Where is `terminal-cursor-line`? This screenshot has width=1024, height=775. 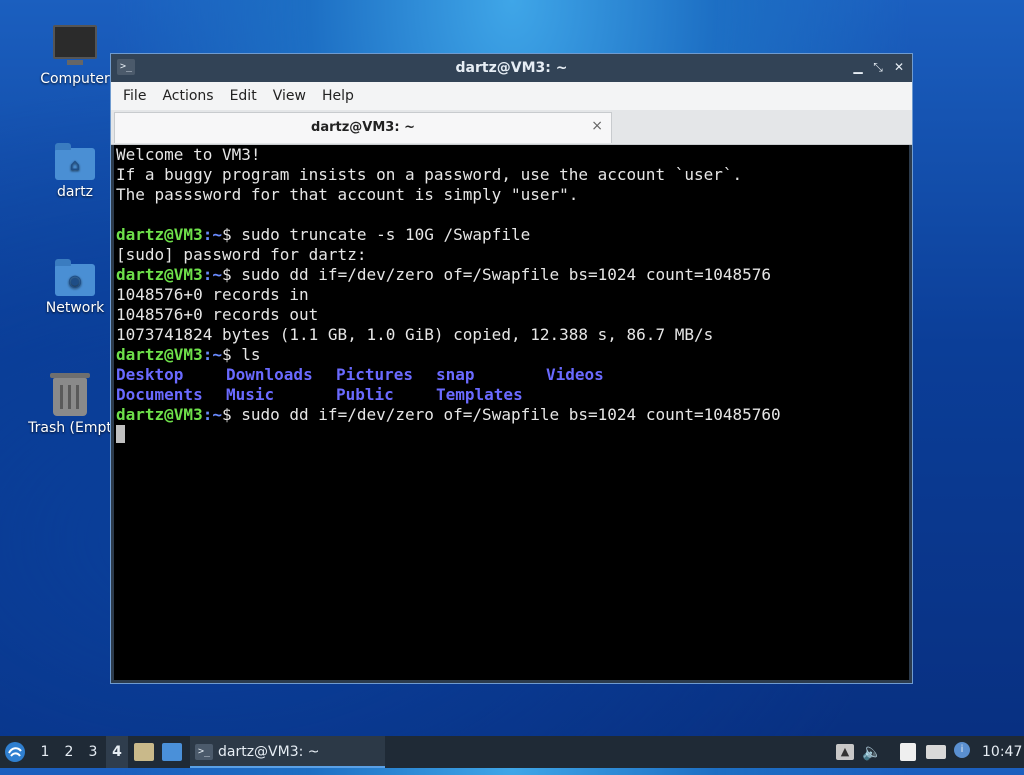
terminal-cursor-line is located at coordinates (511, 435).